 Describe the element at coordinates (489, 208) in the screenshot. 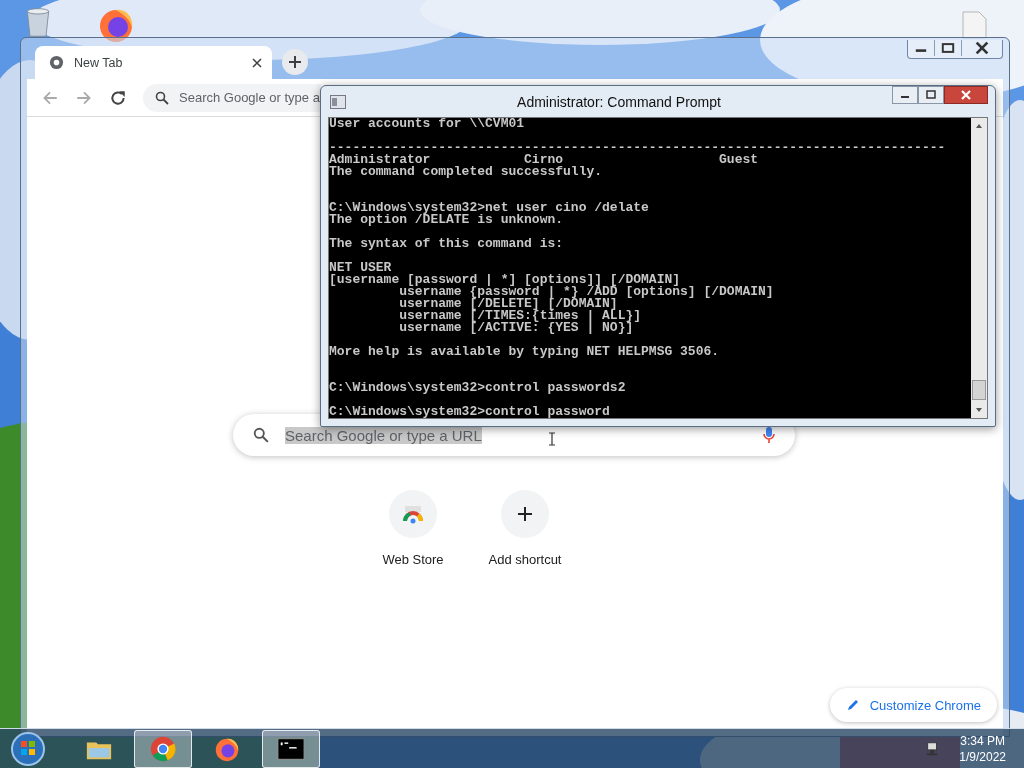

I see `console-line: C:\Windows\system32>net user cino /delate` at that location.